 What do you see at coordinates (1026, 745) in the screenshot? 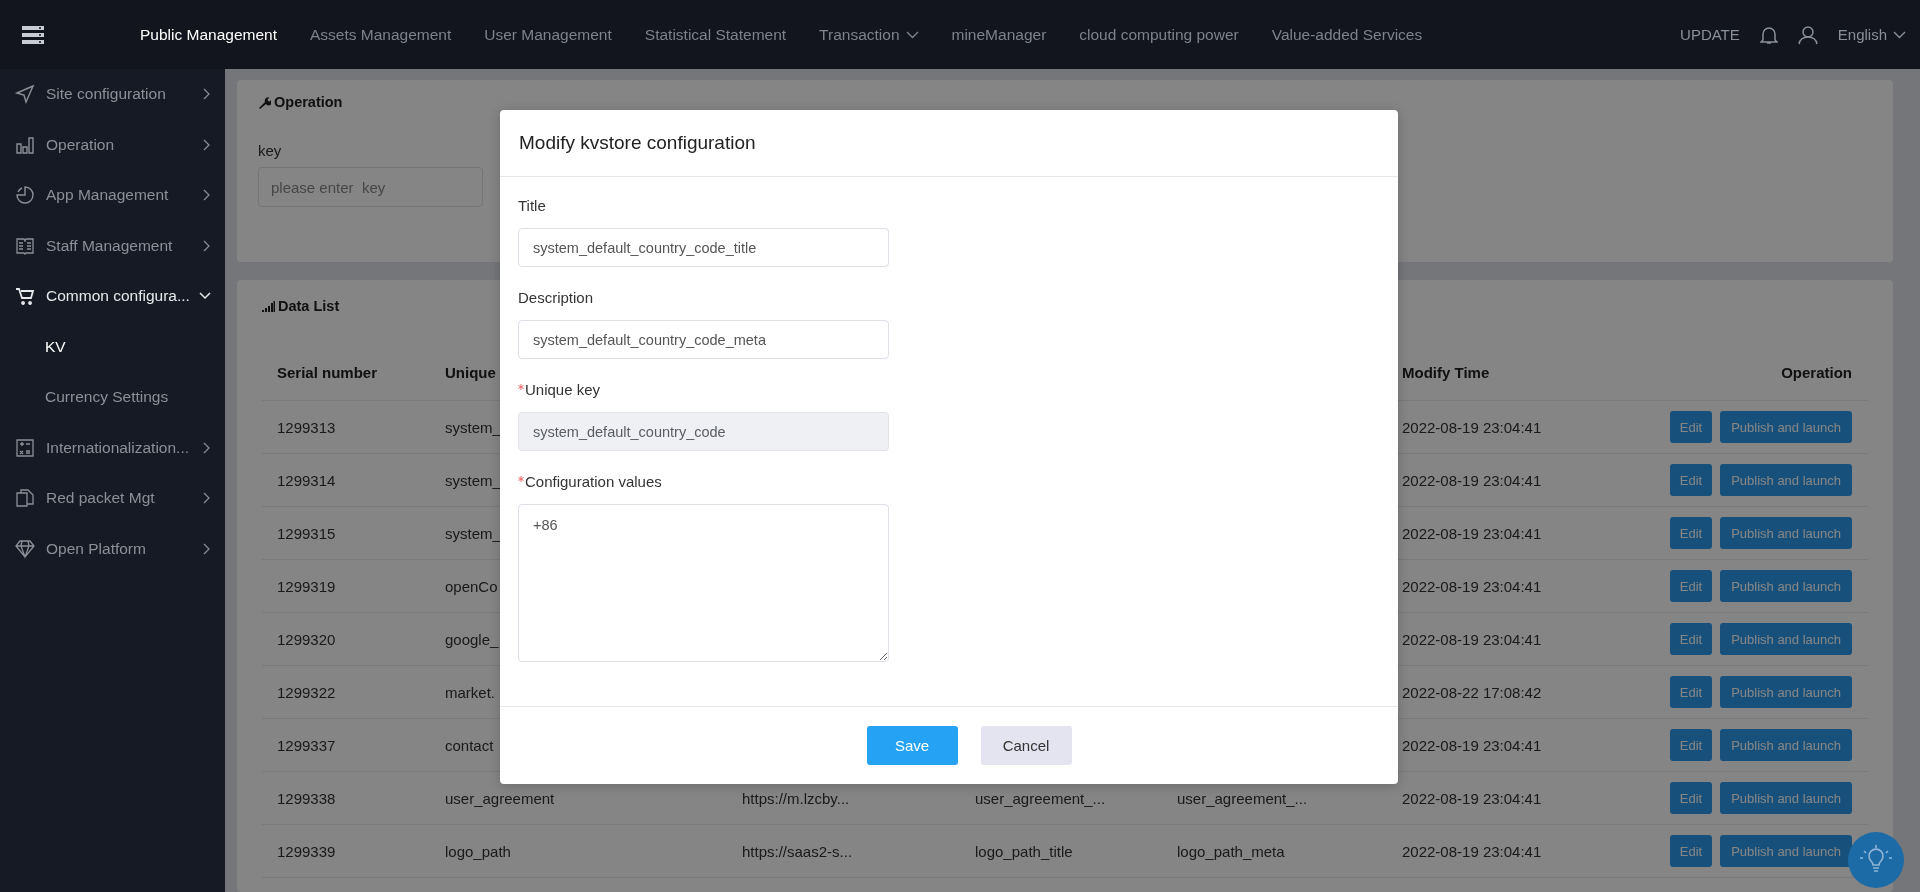
I see `cancel-button: Cancel` at bounding box center [1026, 745].